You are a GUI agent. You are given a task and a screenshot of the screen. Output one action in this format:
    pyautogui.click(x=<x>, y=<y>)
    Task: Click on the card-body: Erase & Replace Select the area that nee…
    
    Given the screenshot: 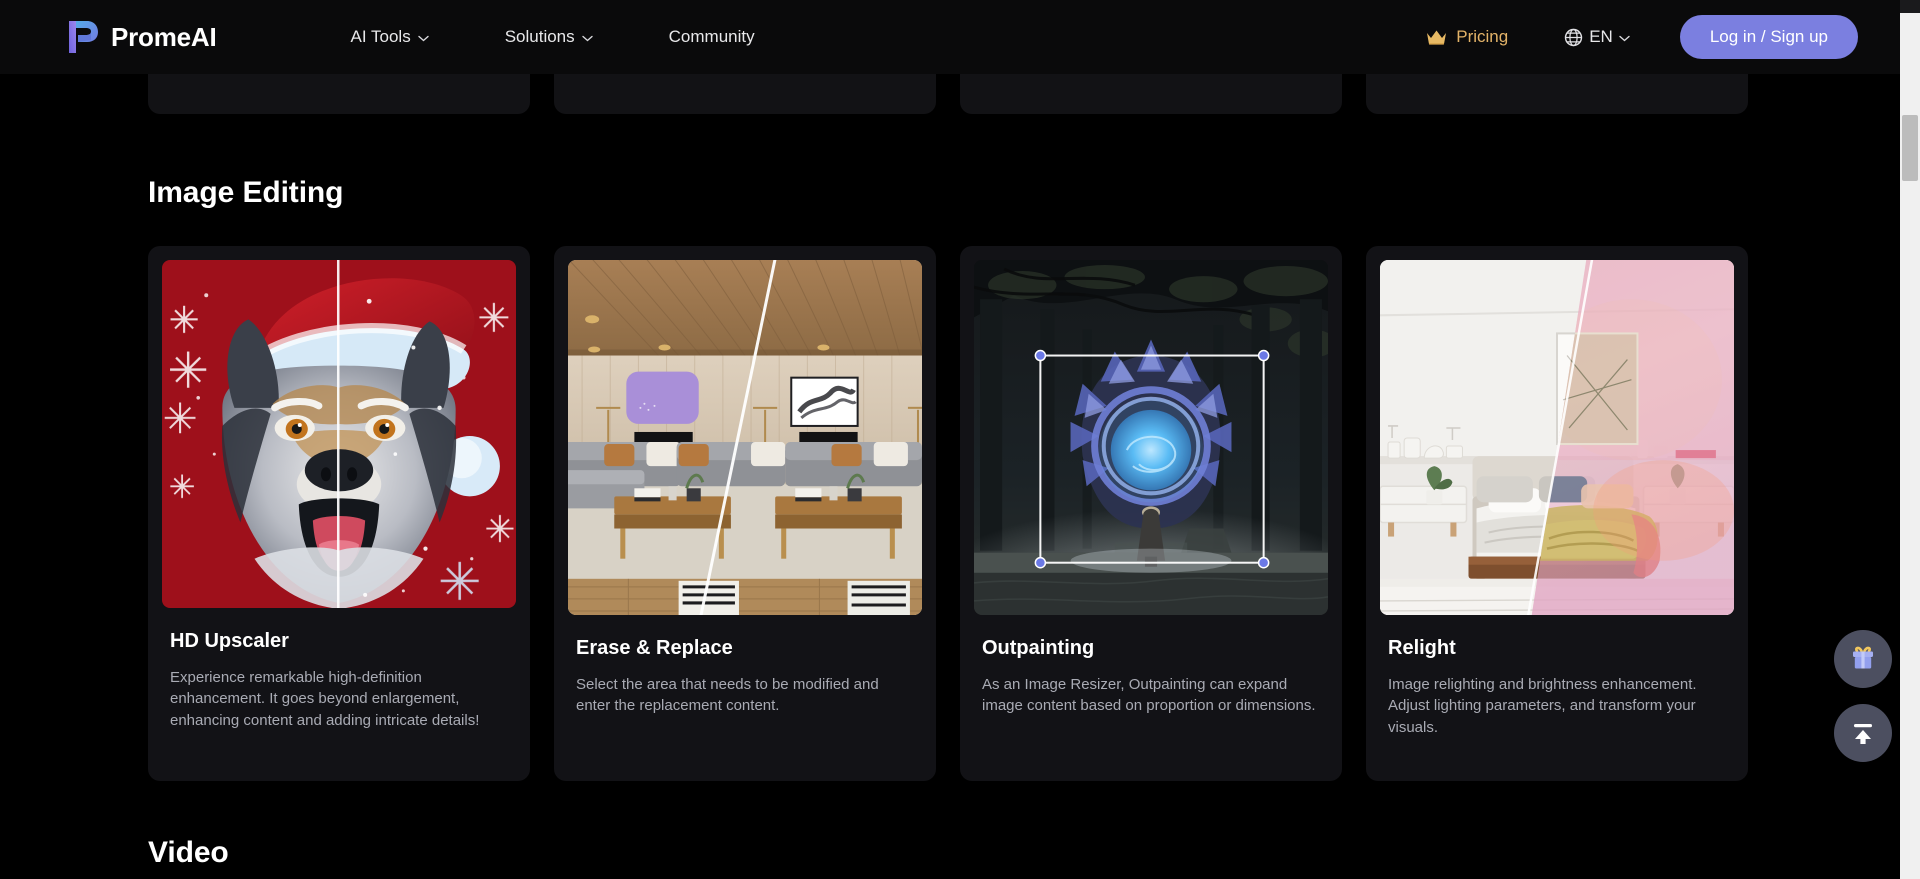 What is the action you would take?
    pyautogui.click(x=745, y=676)
    